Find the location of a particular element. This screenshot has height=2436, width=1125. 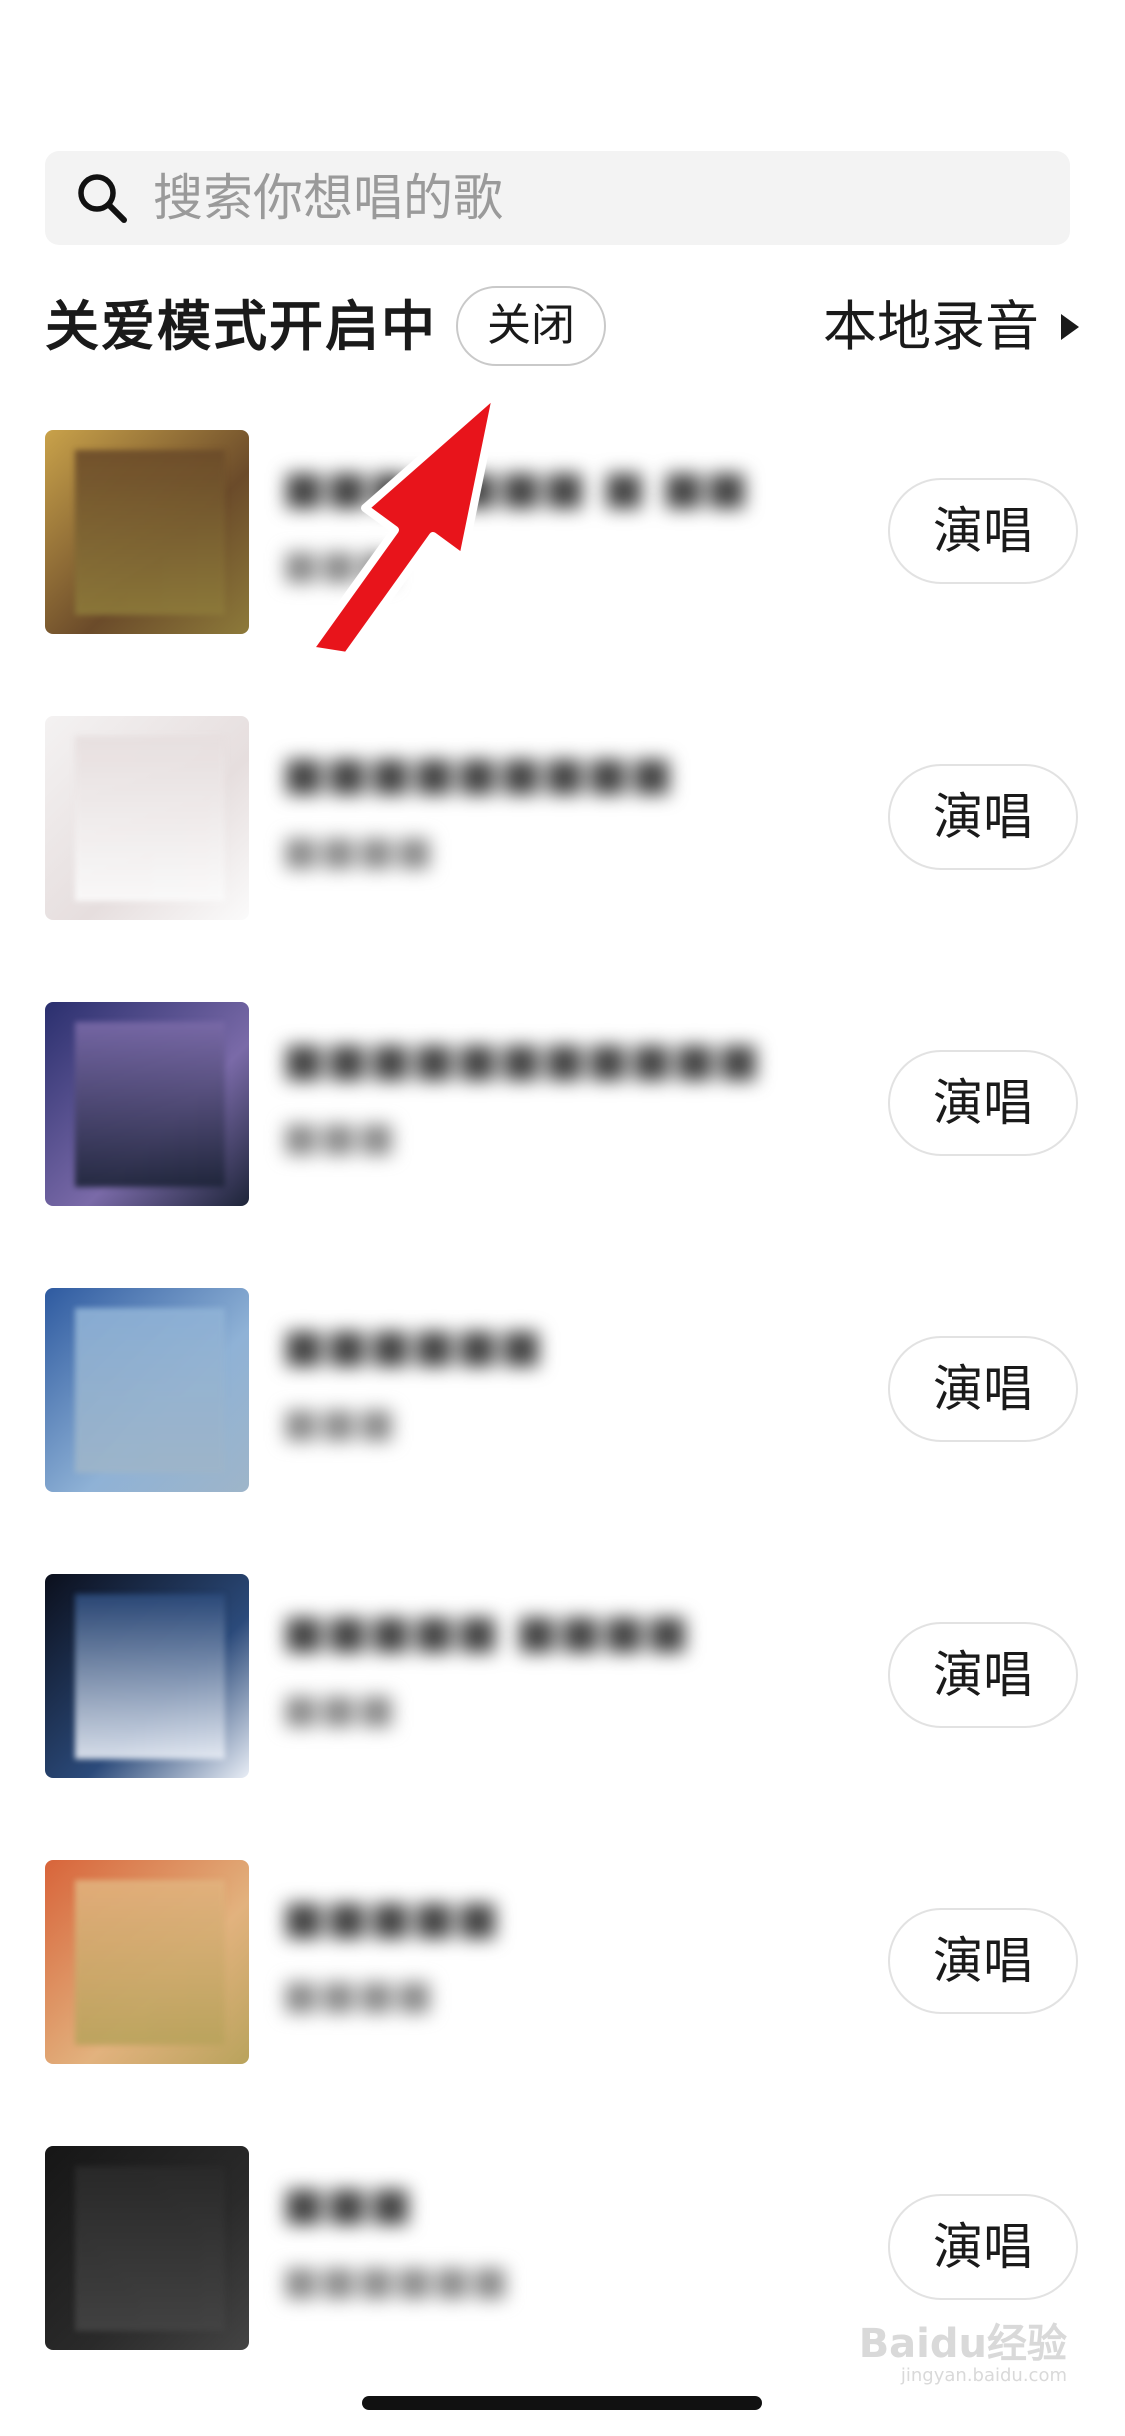

care-mode-close-button: 关闭 is located at coordinates (531, 326).